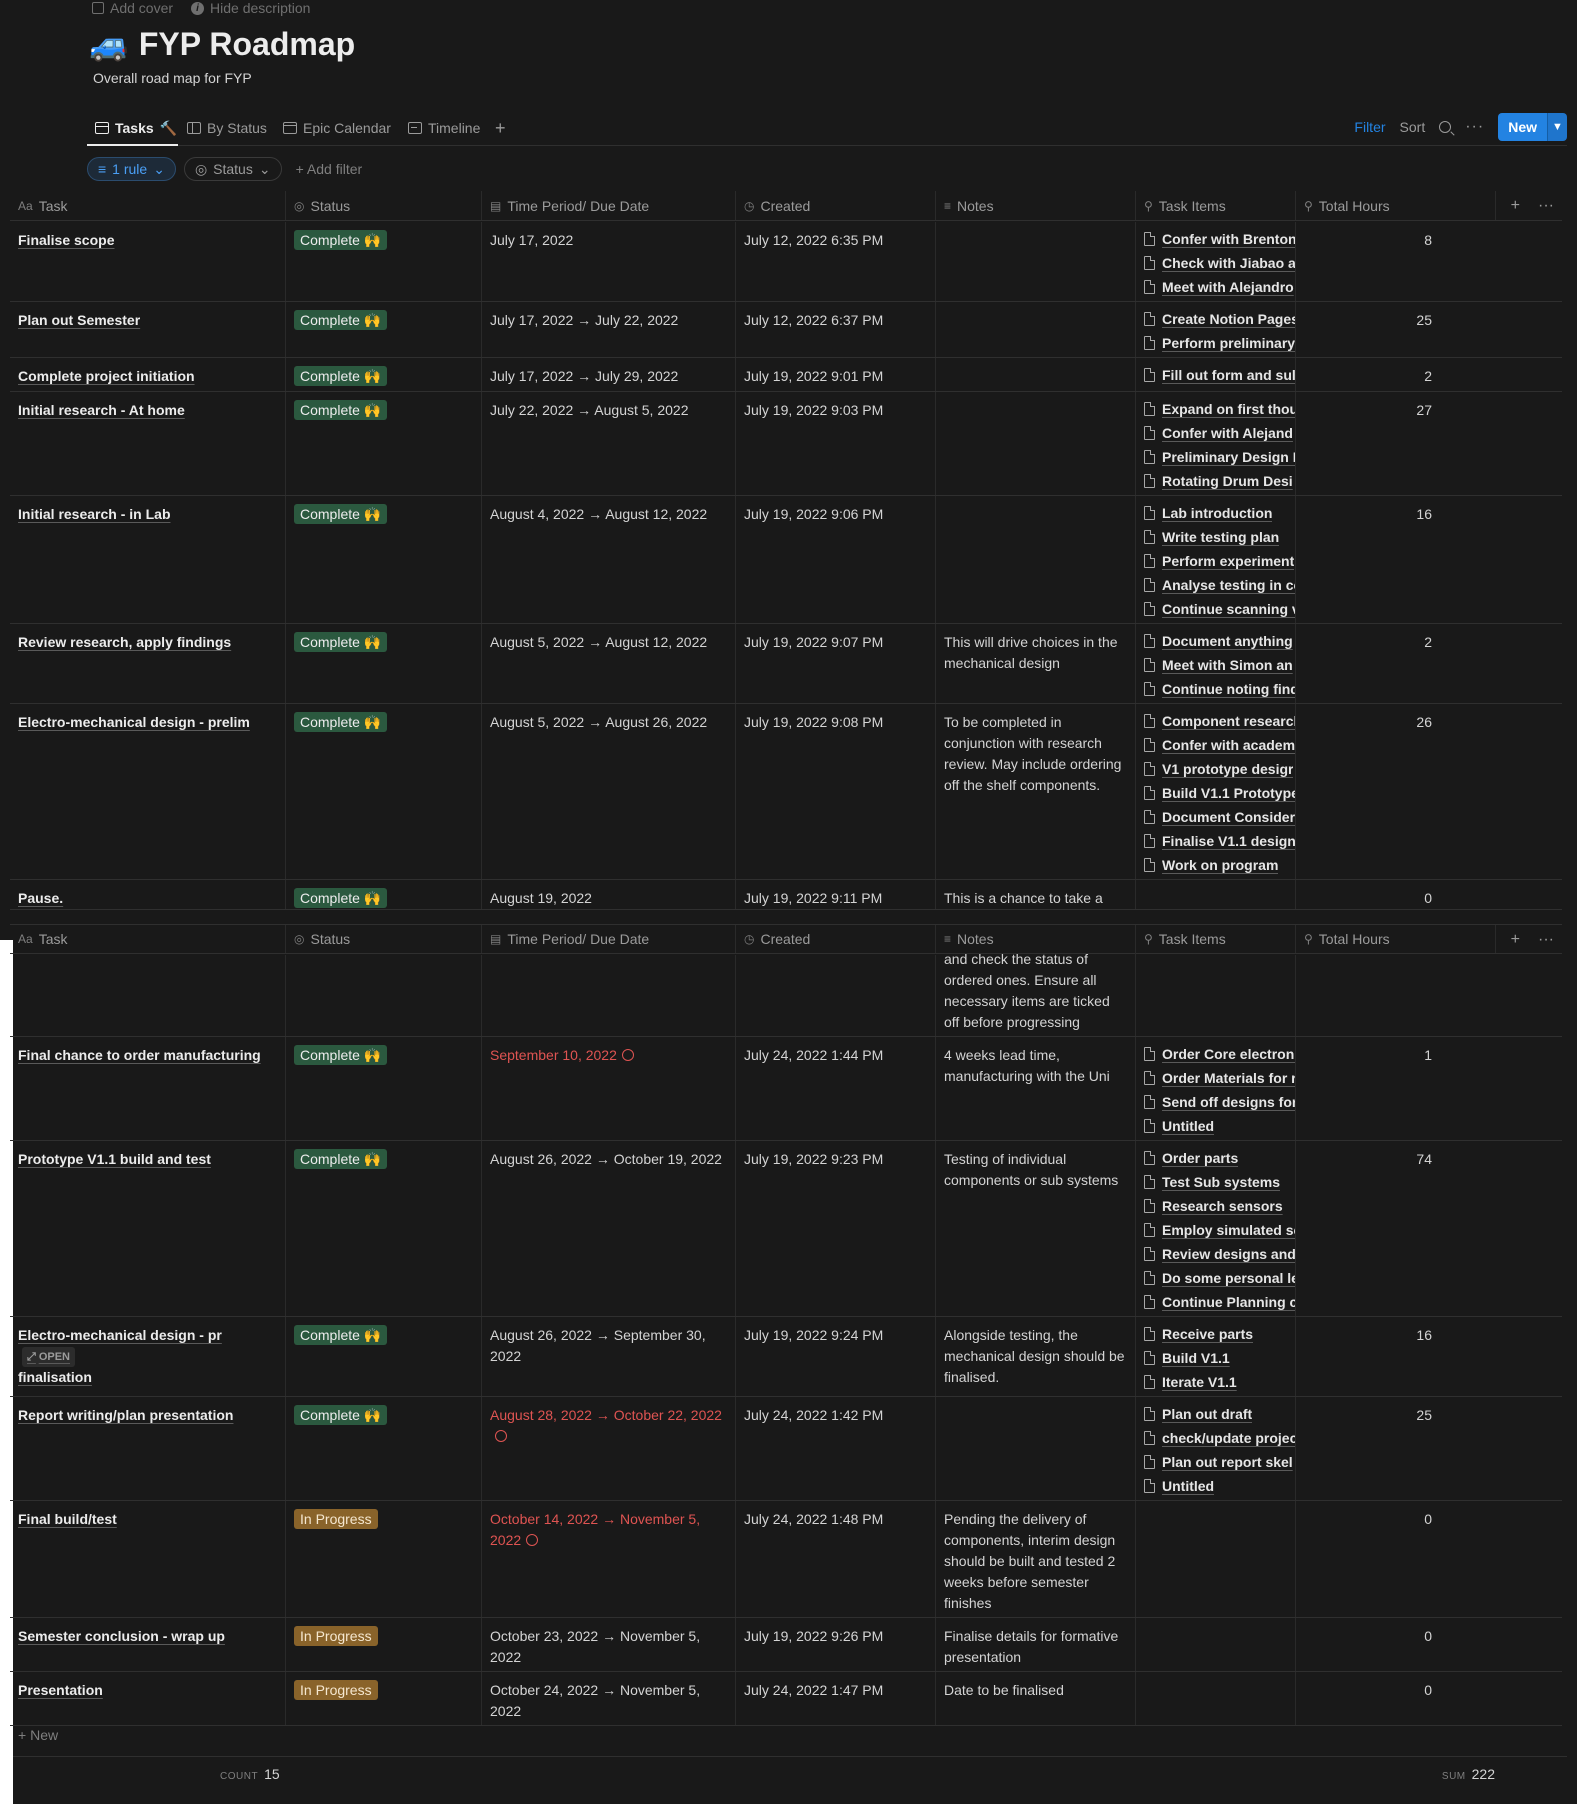 The width and height of the screenshot is (1577, 1804). Describe the element at coordinates (1219, 769) in the screenshot. I see `task-item-link: V1 prototype desigr` at that location.